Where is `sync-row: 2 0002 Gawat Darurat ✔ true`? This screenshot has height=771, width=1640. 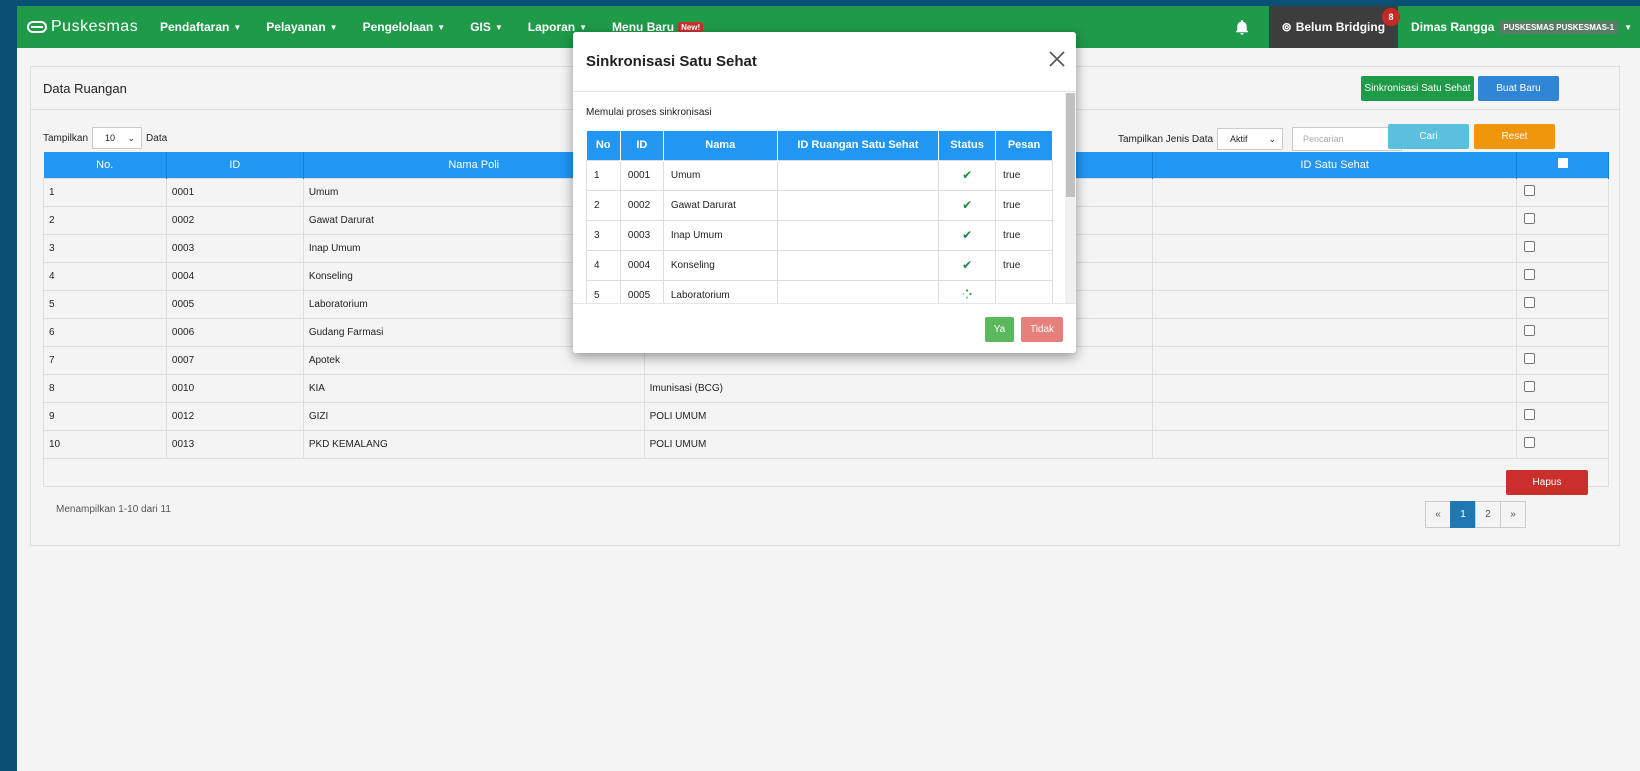
sync-row: 2 0002 Gawat Darurat ✔ true is located at coordinates (819, 205).